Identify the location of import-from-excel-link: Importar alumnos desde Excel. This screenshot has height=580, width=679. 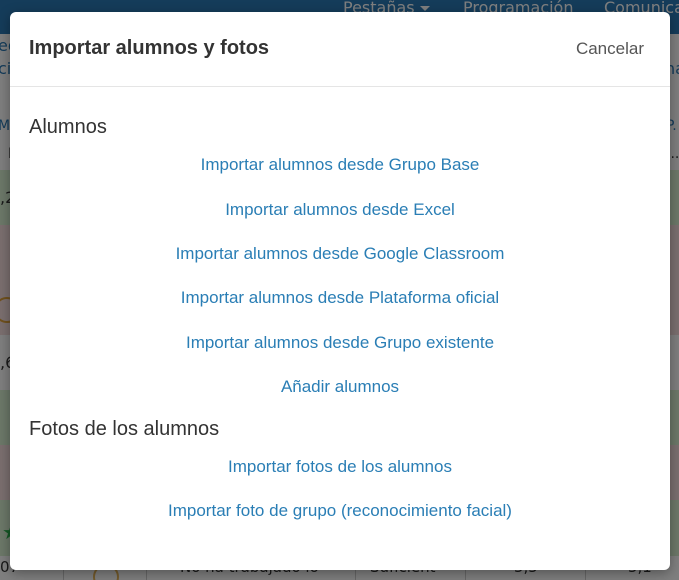
(340, 209).